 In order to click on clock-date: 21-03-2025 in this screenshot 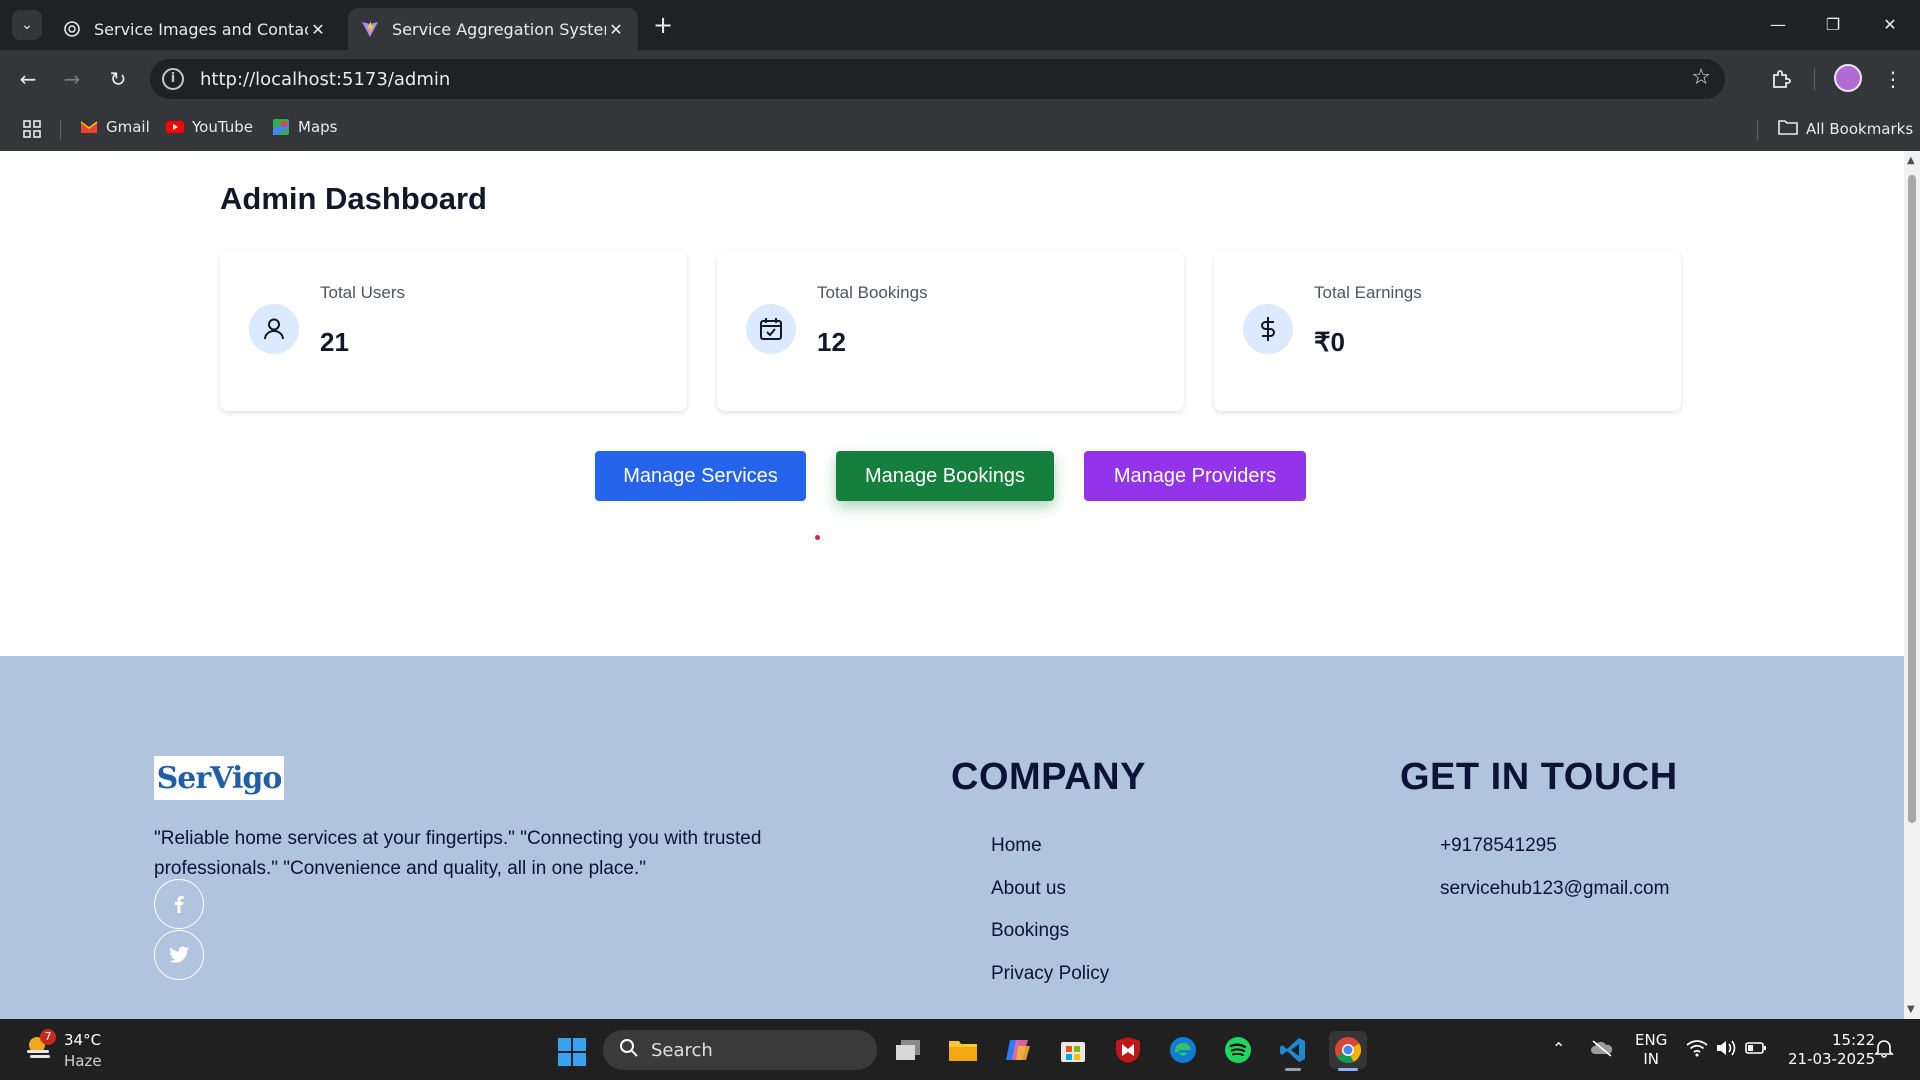, I will do `click(1832, 1059)`.